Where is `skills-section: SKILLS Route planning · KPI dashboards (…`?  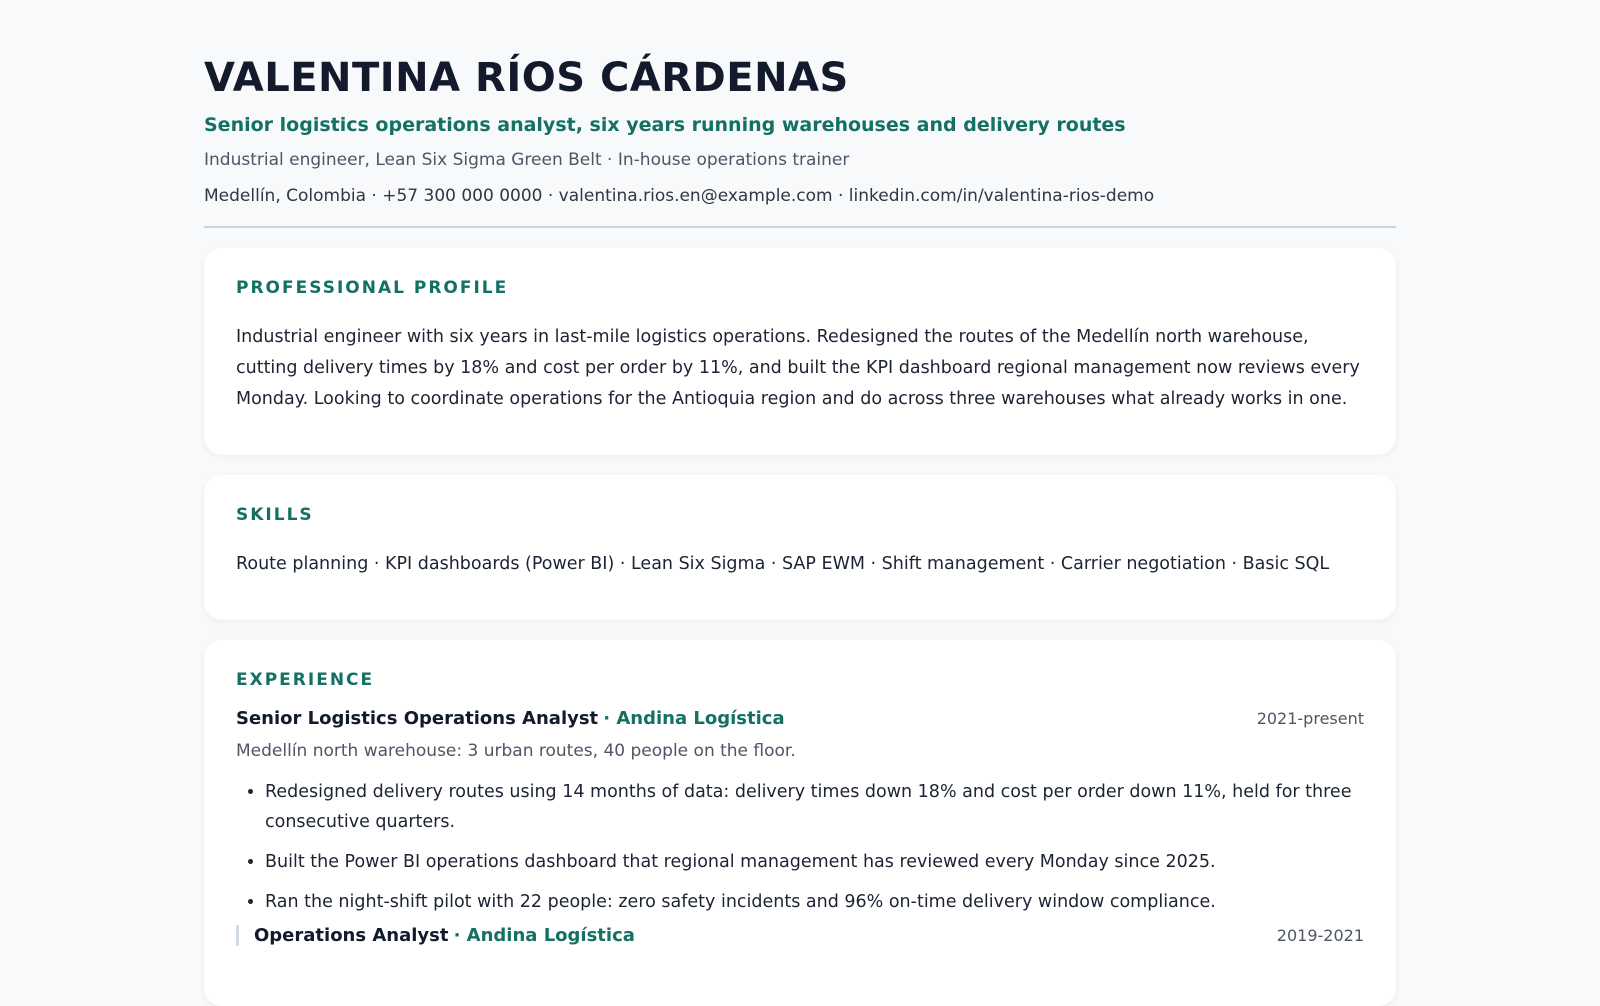
skills-section: SKILLS Route planning · KPI dashboards (… is located at coordinates (800, 547).